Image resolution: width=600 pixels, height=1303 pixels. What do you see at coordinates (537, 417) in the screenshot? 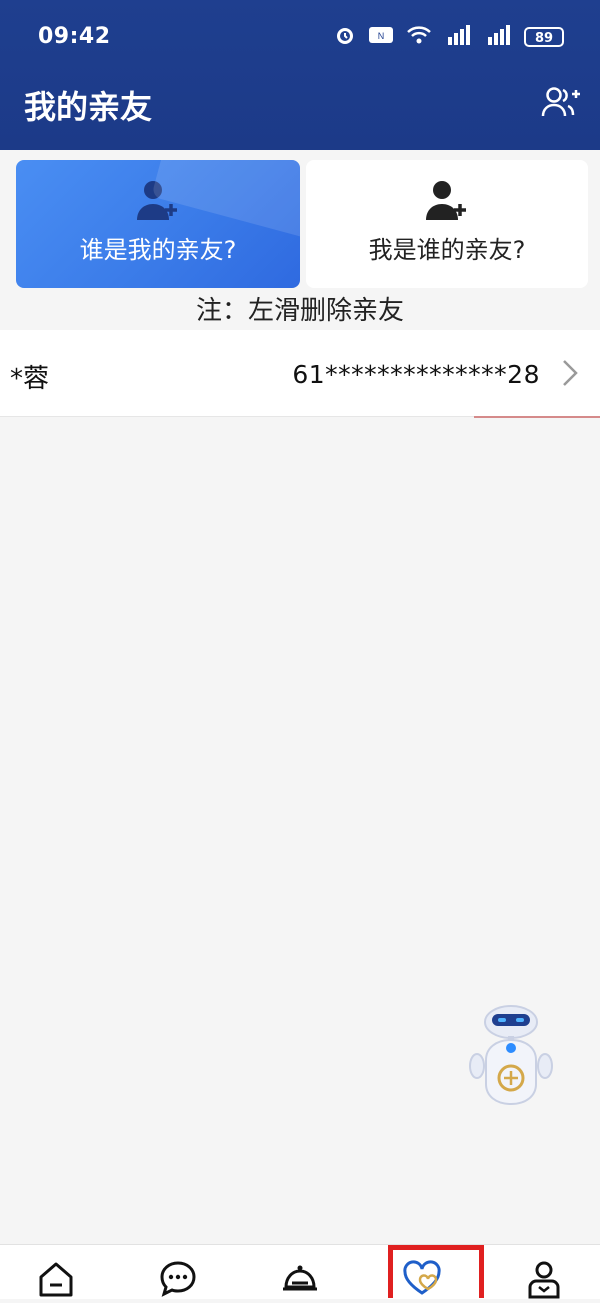
I see `swipe-delete-hint-line` at bounding box center [537, 417].